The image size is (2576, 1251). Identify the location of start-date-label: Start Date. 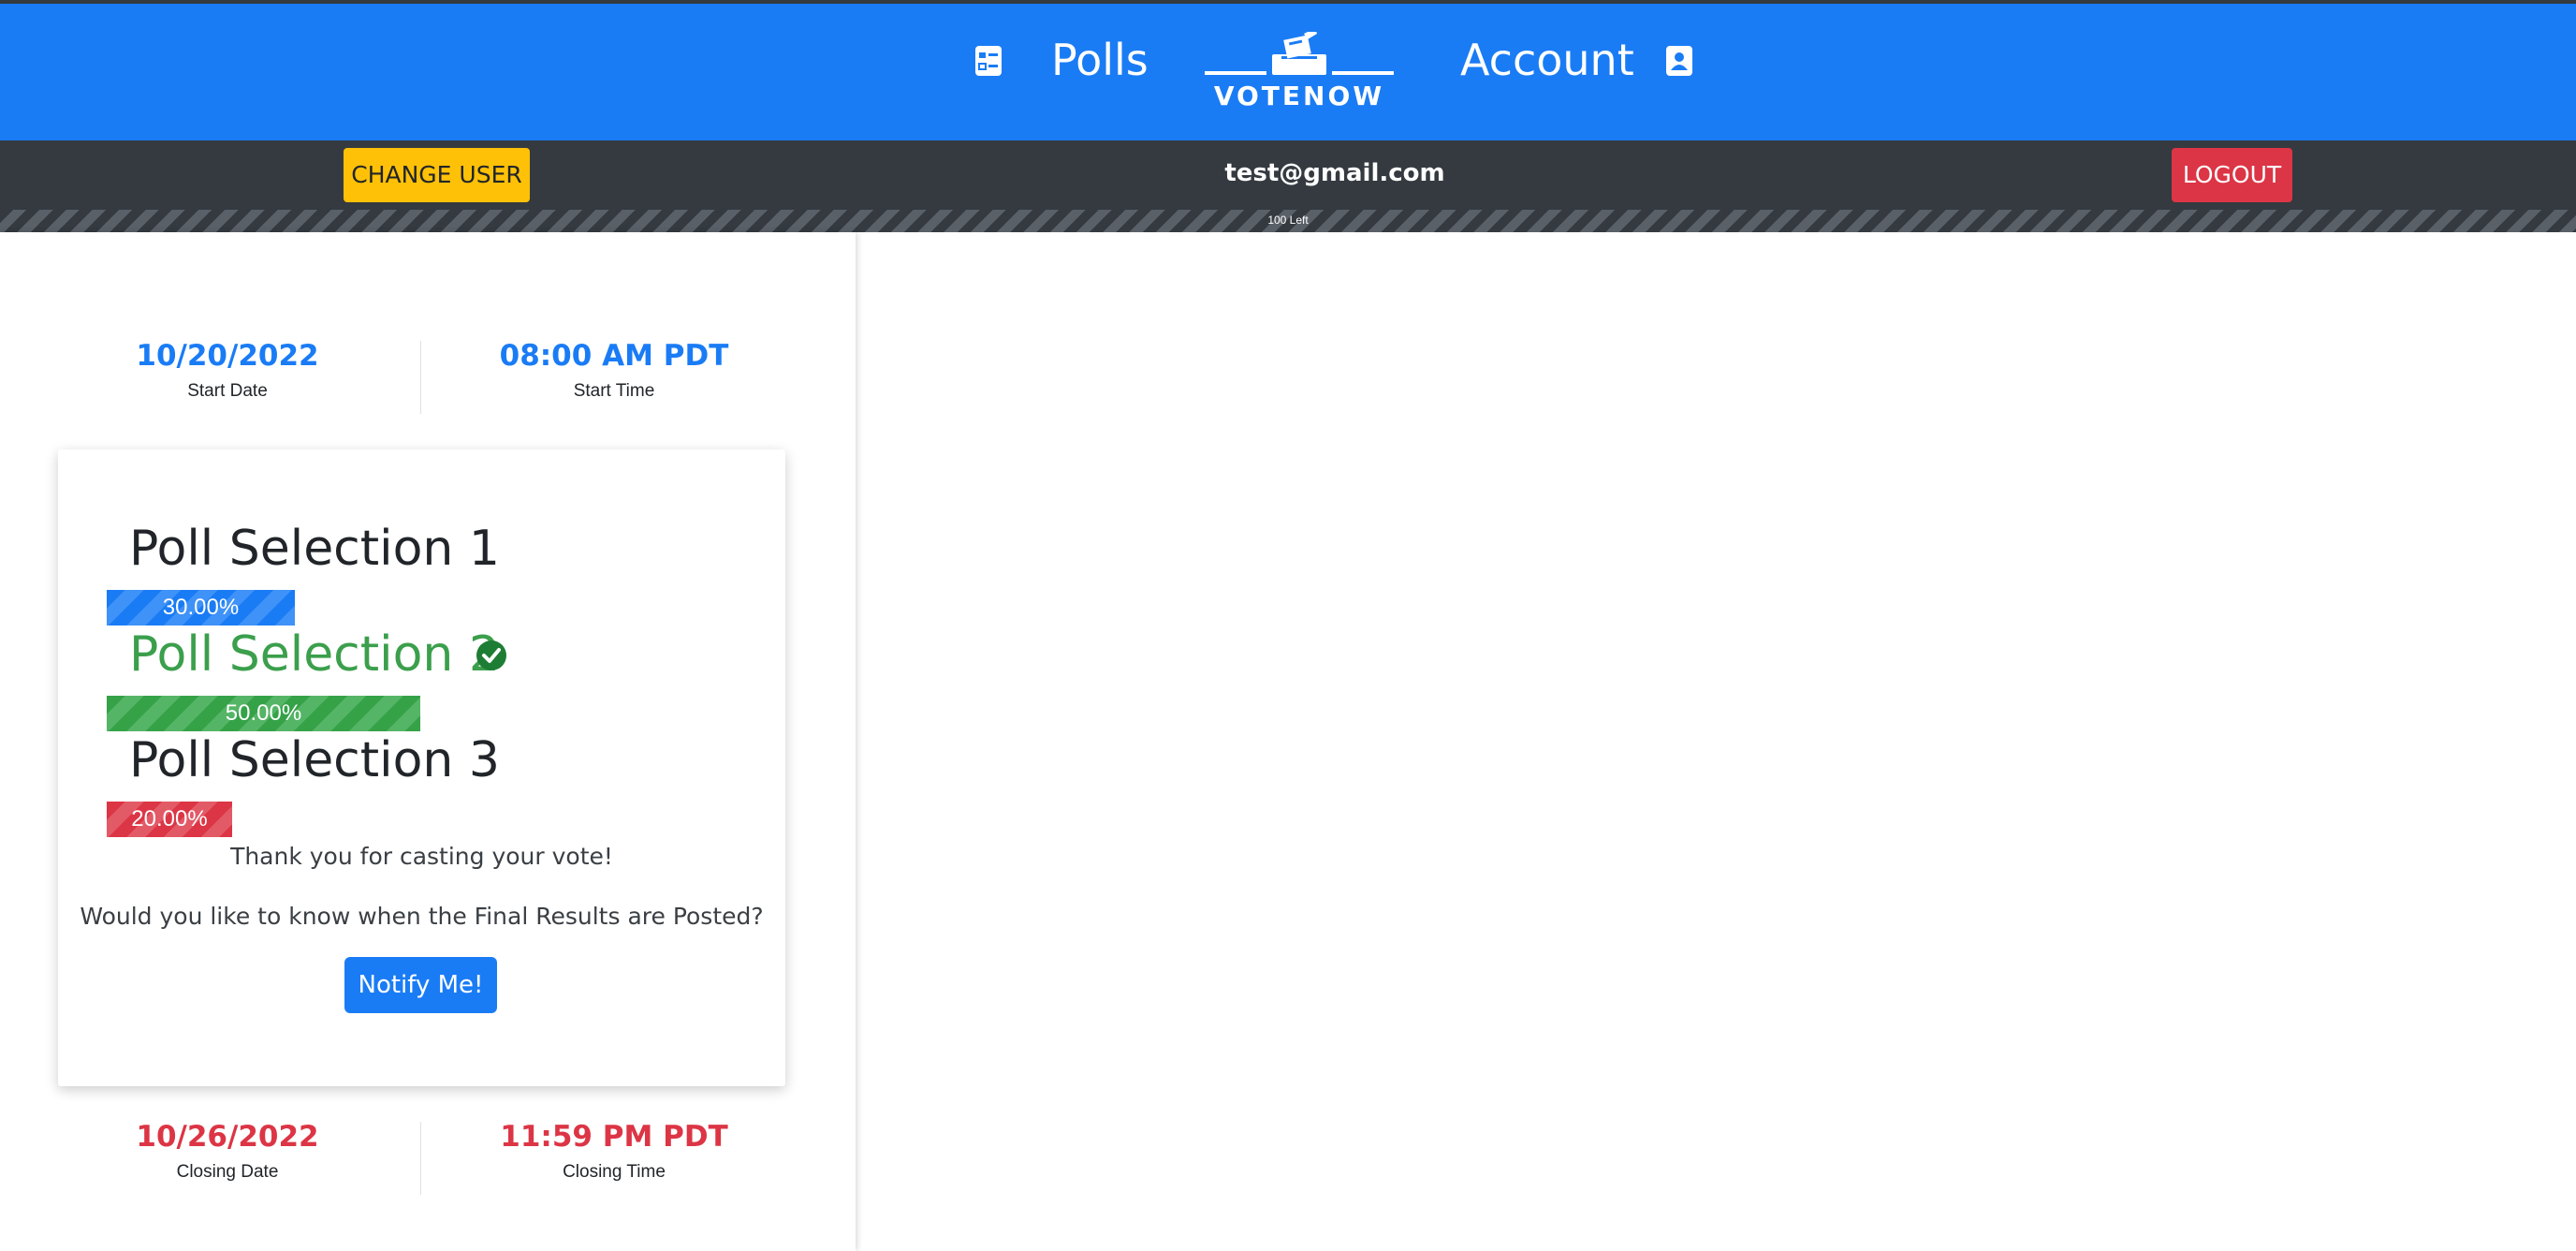
(227, 391).